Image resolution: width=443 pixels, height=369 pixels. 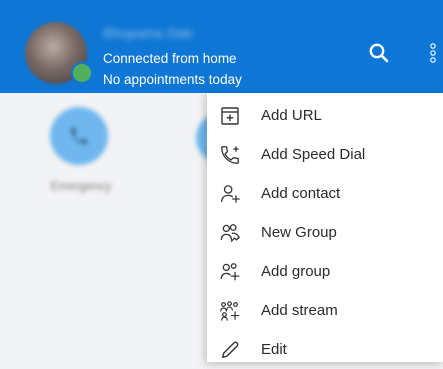 I want to click on menu-item-label: Add Speed Dial, so click(x=313, y=154).